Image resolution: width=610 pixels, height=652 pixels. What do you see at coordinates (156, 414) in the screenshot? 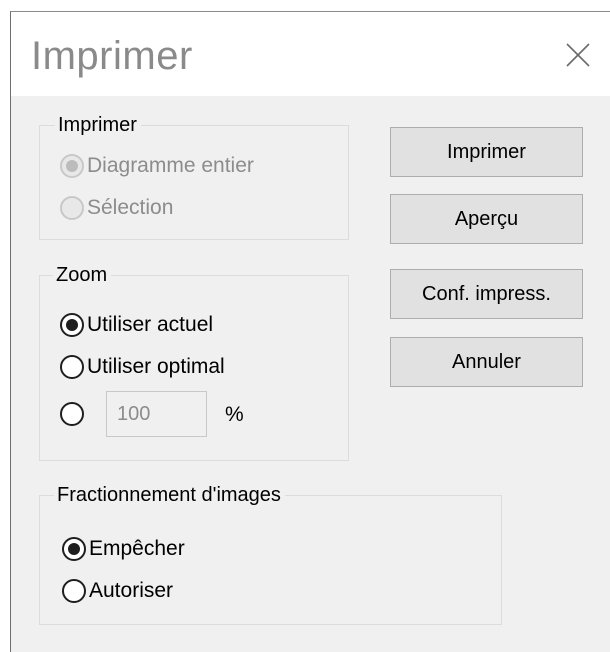
I see `zoom-percent-input: 100` at bounding box center [156, 414].